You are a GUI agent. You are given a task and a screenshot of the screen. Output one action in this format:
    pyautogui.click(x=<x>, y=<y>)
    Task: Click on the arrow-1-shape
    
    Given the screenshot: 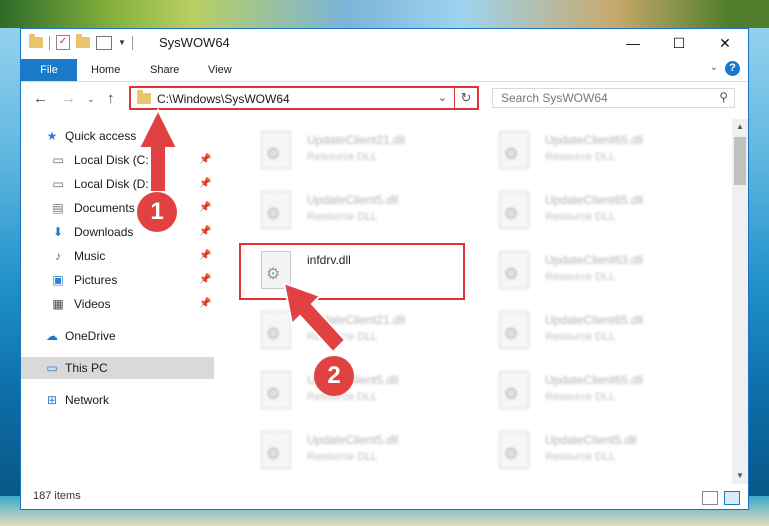 What is the action you would take?
    pyautogui.click(x=158, y=150)
    